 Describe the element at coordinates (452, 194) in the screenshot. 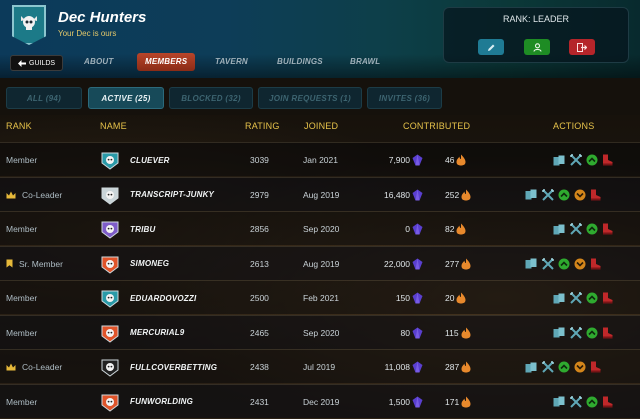

I see `merits-amount: 252` at that location.